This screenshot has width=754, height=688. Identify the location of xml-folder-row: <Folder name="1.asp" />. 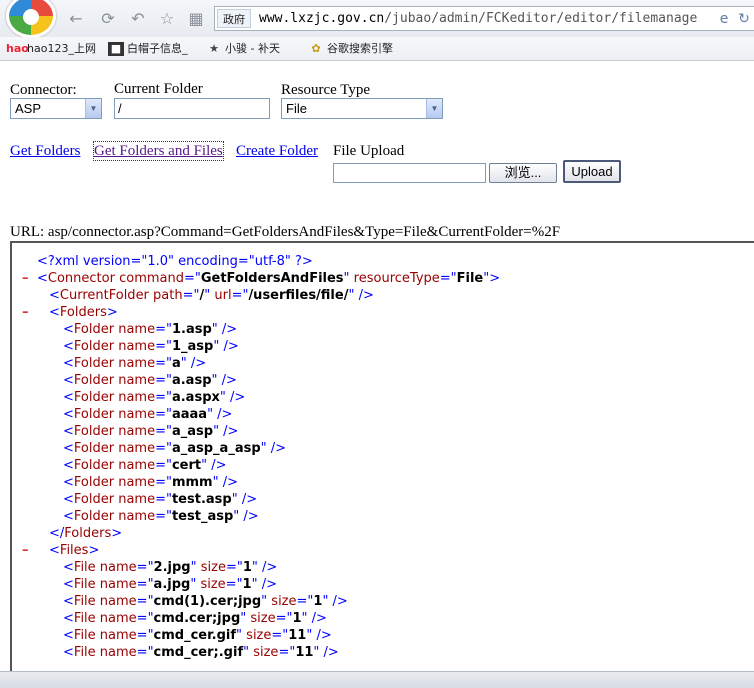
(150, 329).